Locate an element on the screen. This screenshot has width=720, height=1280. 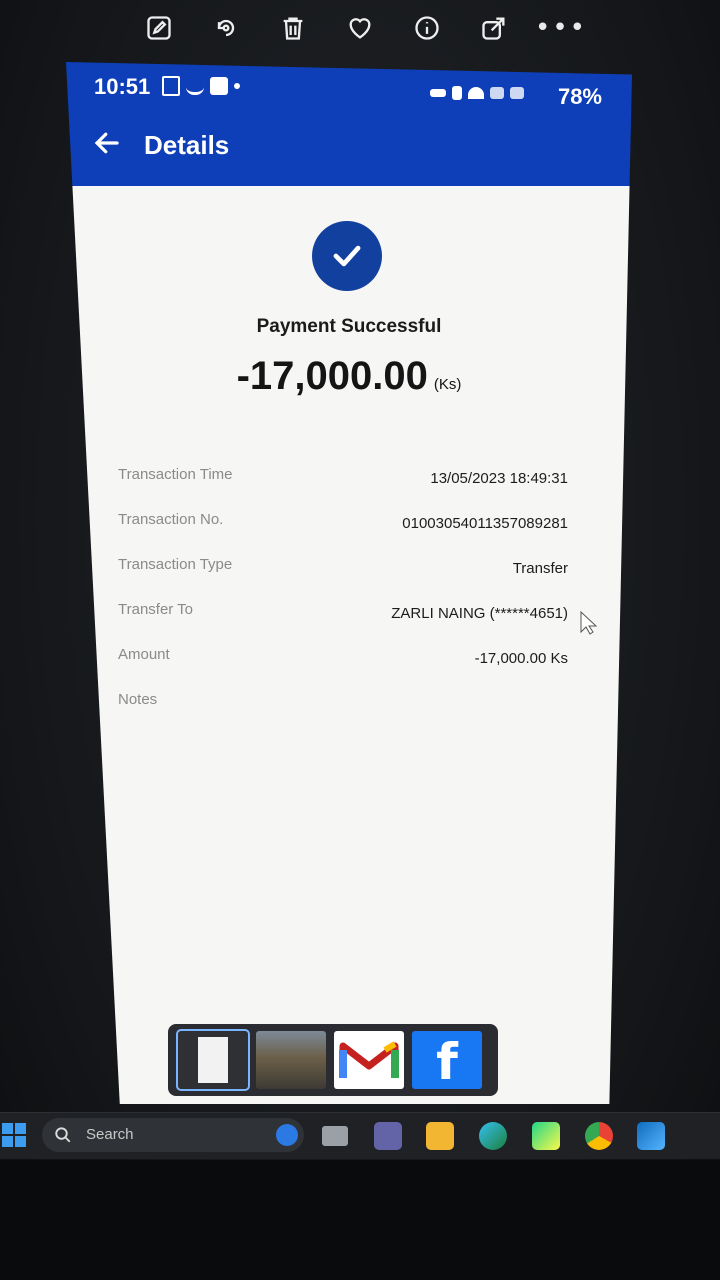
pycharm-icon is located at coordinates (546, 1136).